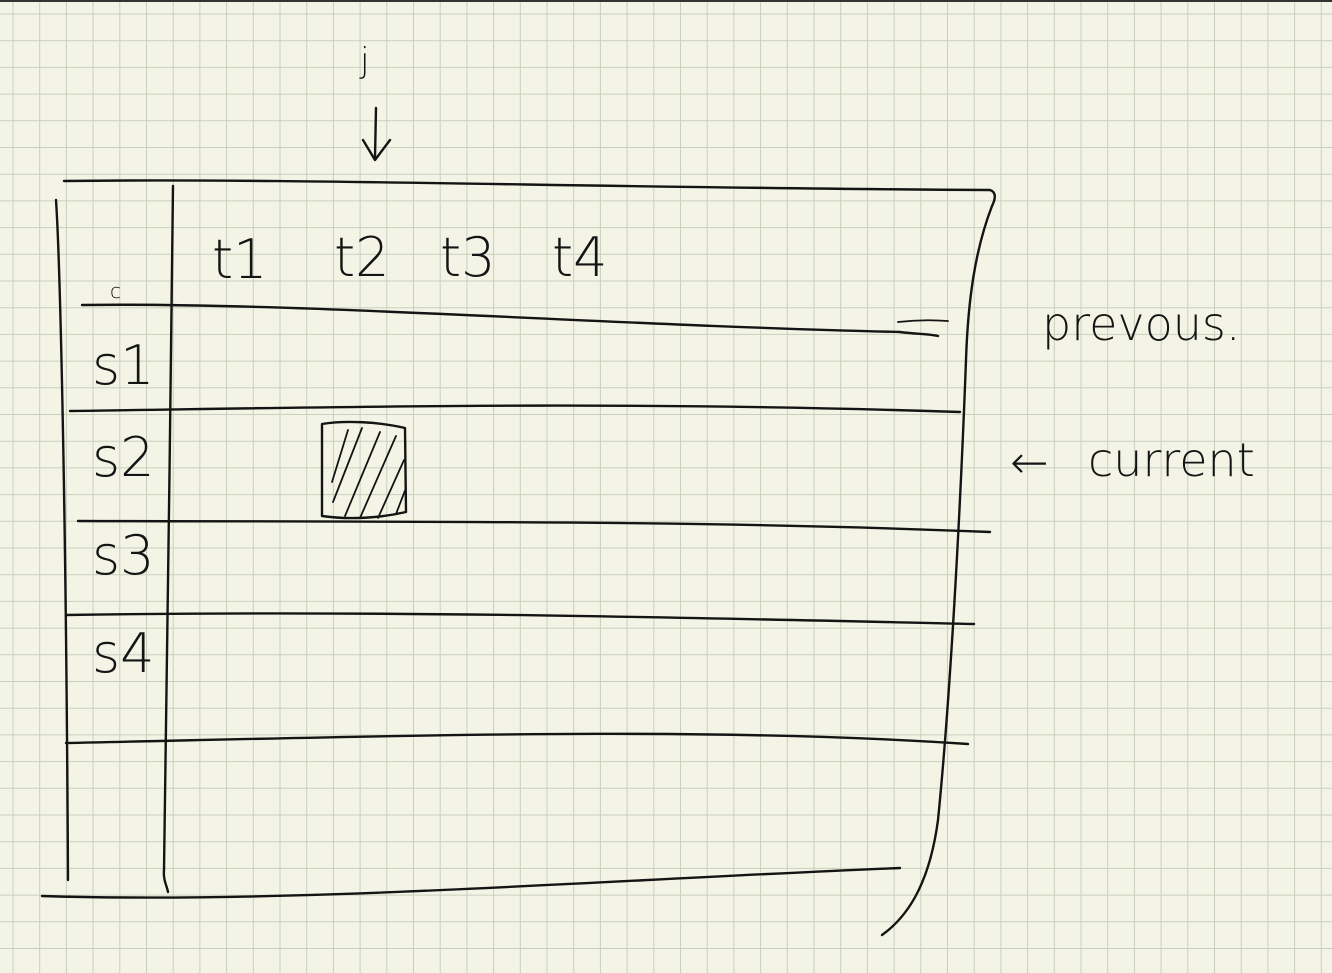  What do you see at coordinates (468, 257) in the screenshot?
I see `column-header-t3: t3` at bounding box center [468, 257].